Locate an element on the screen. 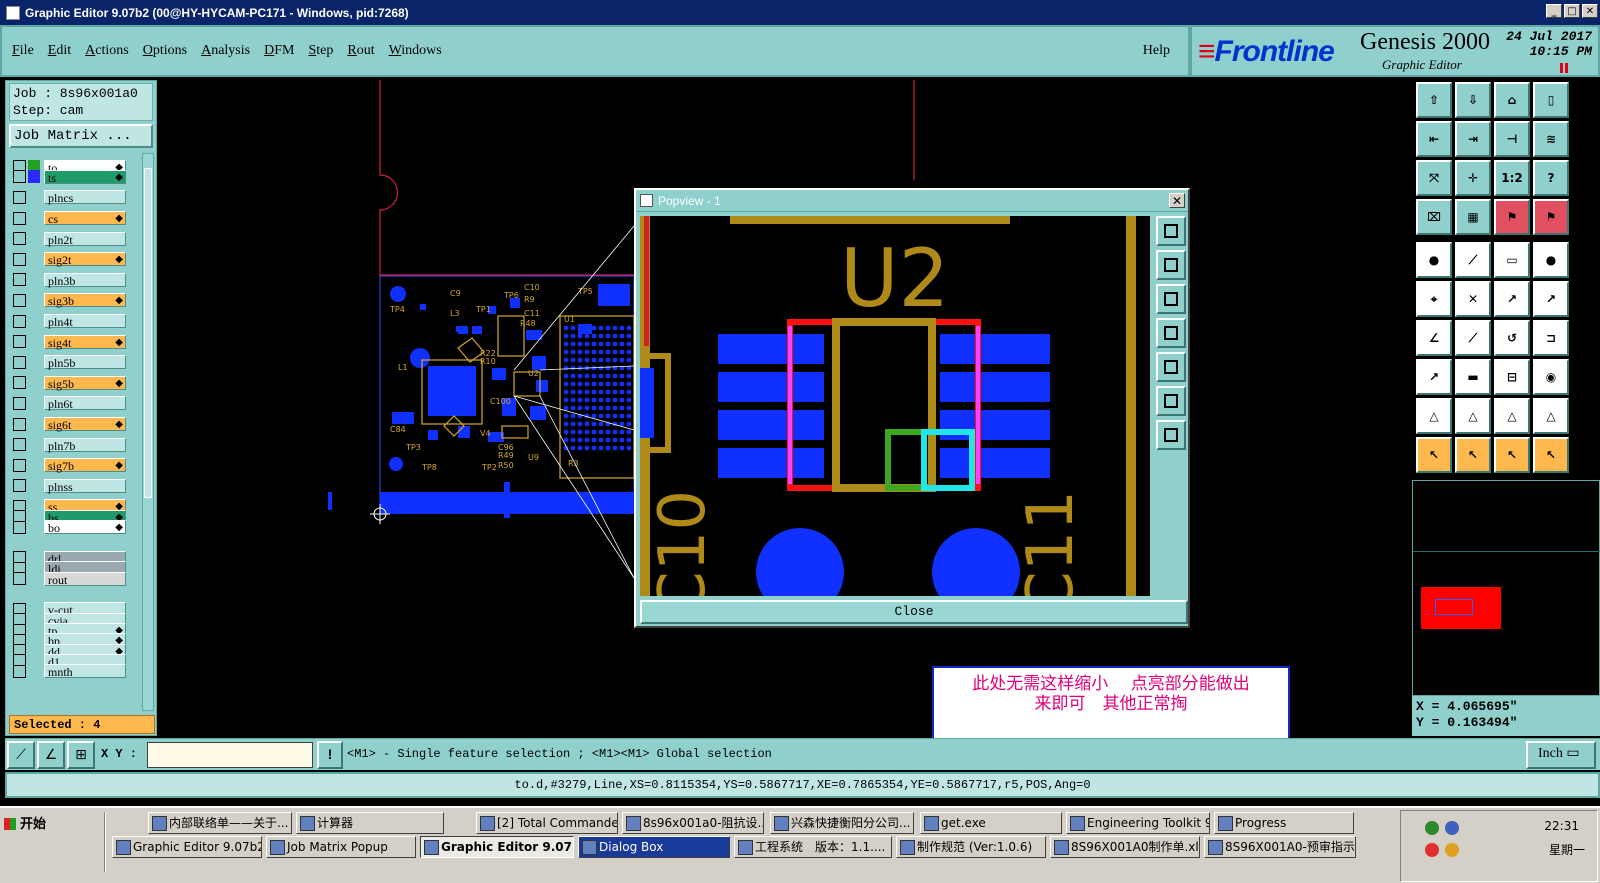 Image resolution: width=1600 pixels, height=883 pixels. pad-add-icon: ↗ is located at coordinates (1434, 377).